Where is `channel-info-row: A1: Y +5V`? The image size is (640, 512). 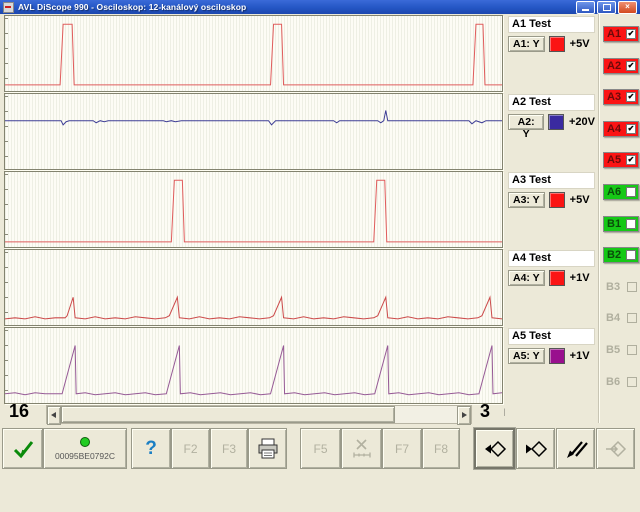 channel-info-row: A1: Y +5V is located at coordinates (551, 44).